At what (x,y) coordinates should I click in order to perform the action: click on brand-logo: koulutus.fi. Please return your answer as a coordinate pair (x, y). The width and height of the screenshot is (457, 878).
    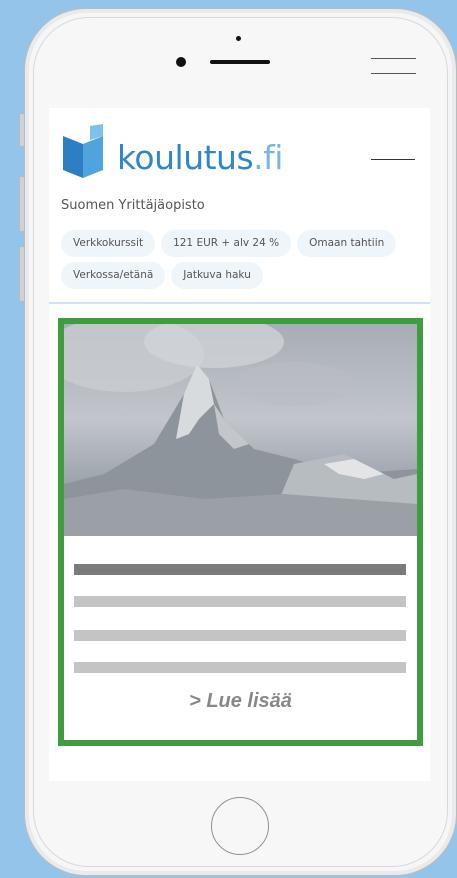
    Looking at the image, I should click on (193, 154).